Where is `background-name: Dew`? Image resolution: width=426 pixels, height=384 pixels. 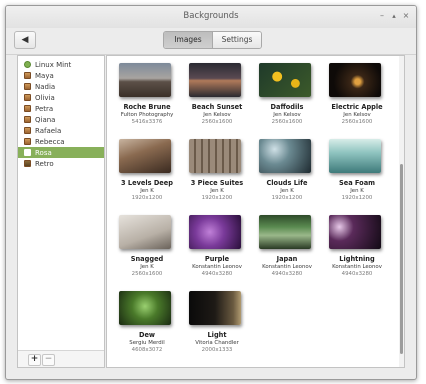 background-name: Dew is located at coordinates (147, 335).